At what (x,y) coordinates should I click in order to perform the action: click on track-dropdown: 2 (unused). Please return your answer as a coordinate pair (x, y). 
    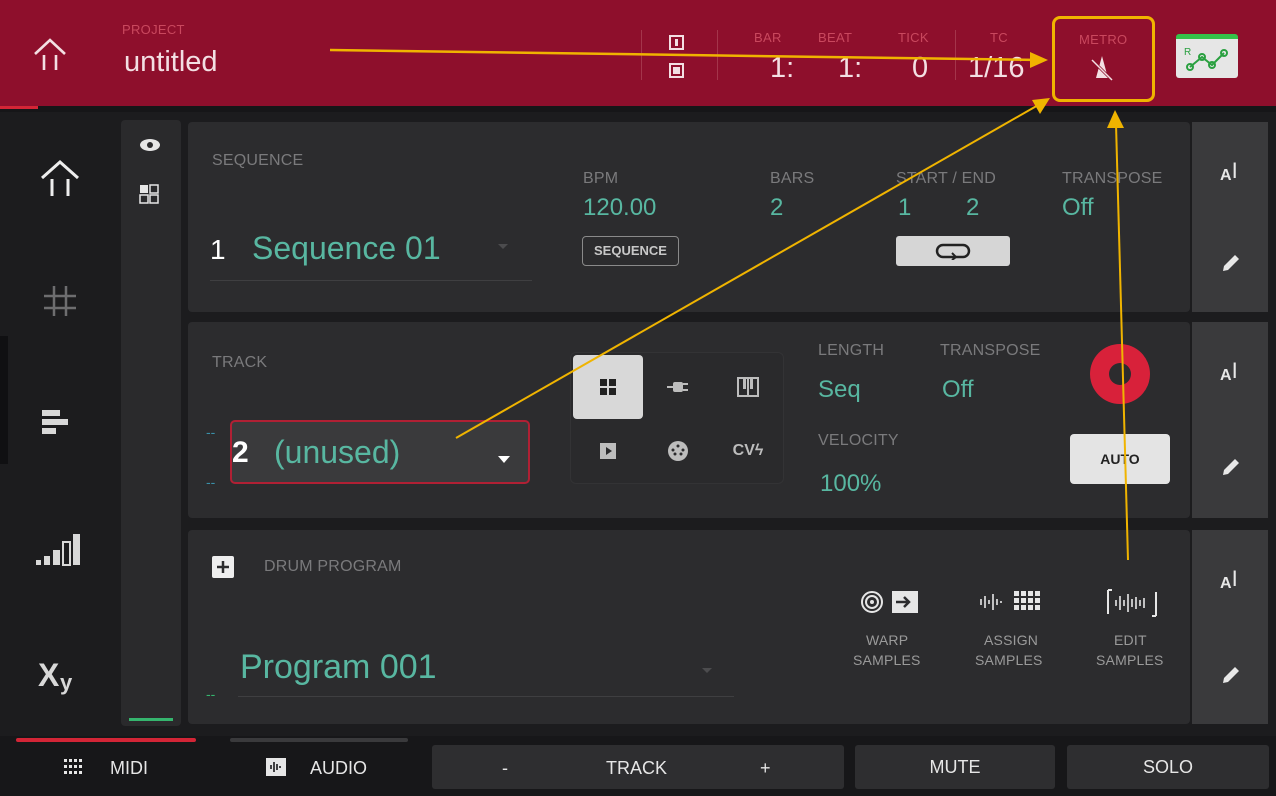
    Looking at the image, I should click on (380, 452).